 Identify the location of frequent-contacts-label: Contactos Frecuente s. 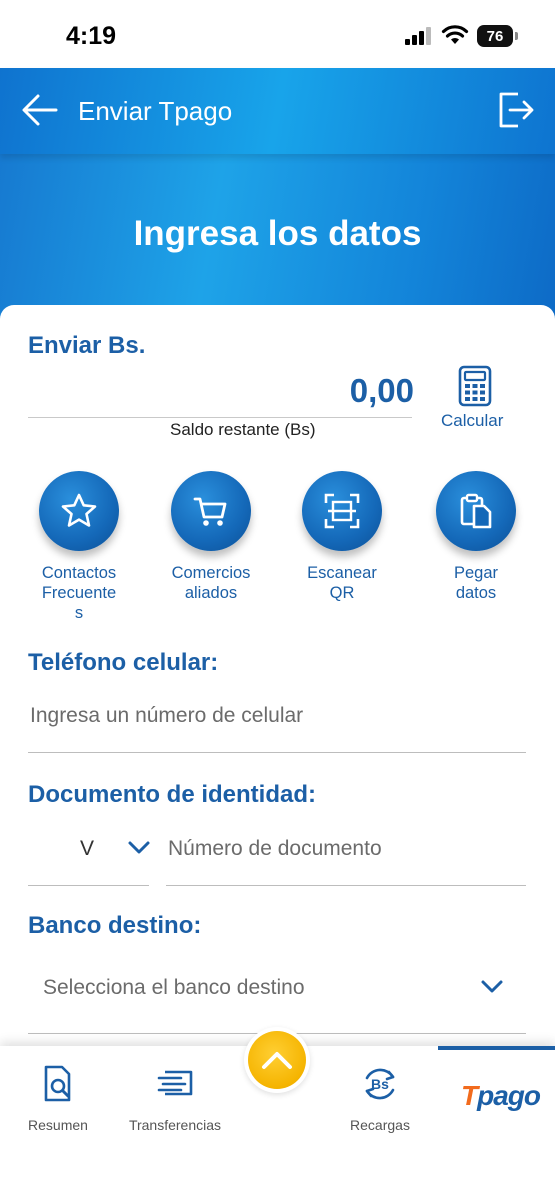
(79, 593).